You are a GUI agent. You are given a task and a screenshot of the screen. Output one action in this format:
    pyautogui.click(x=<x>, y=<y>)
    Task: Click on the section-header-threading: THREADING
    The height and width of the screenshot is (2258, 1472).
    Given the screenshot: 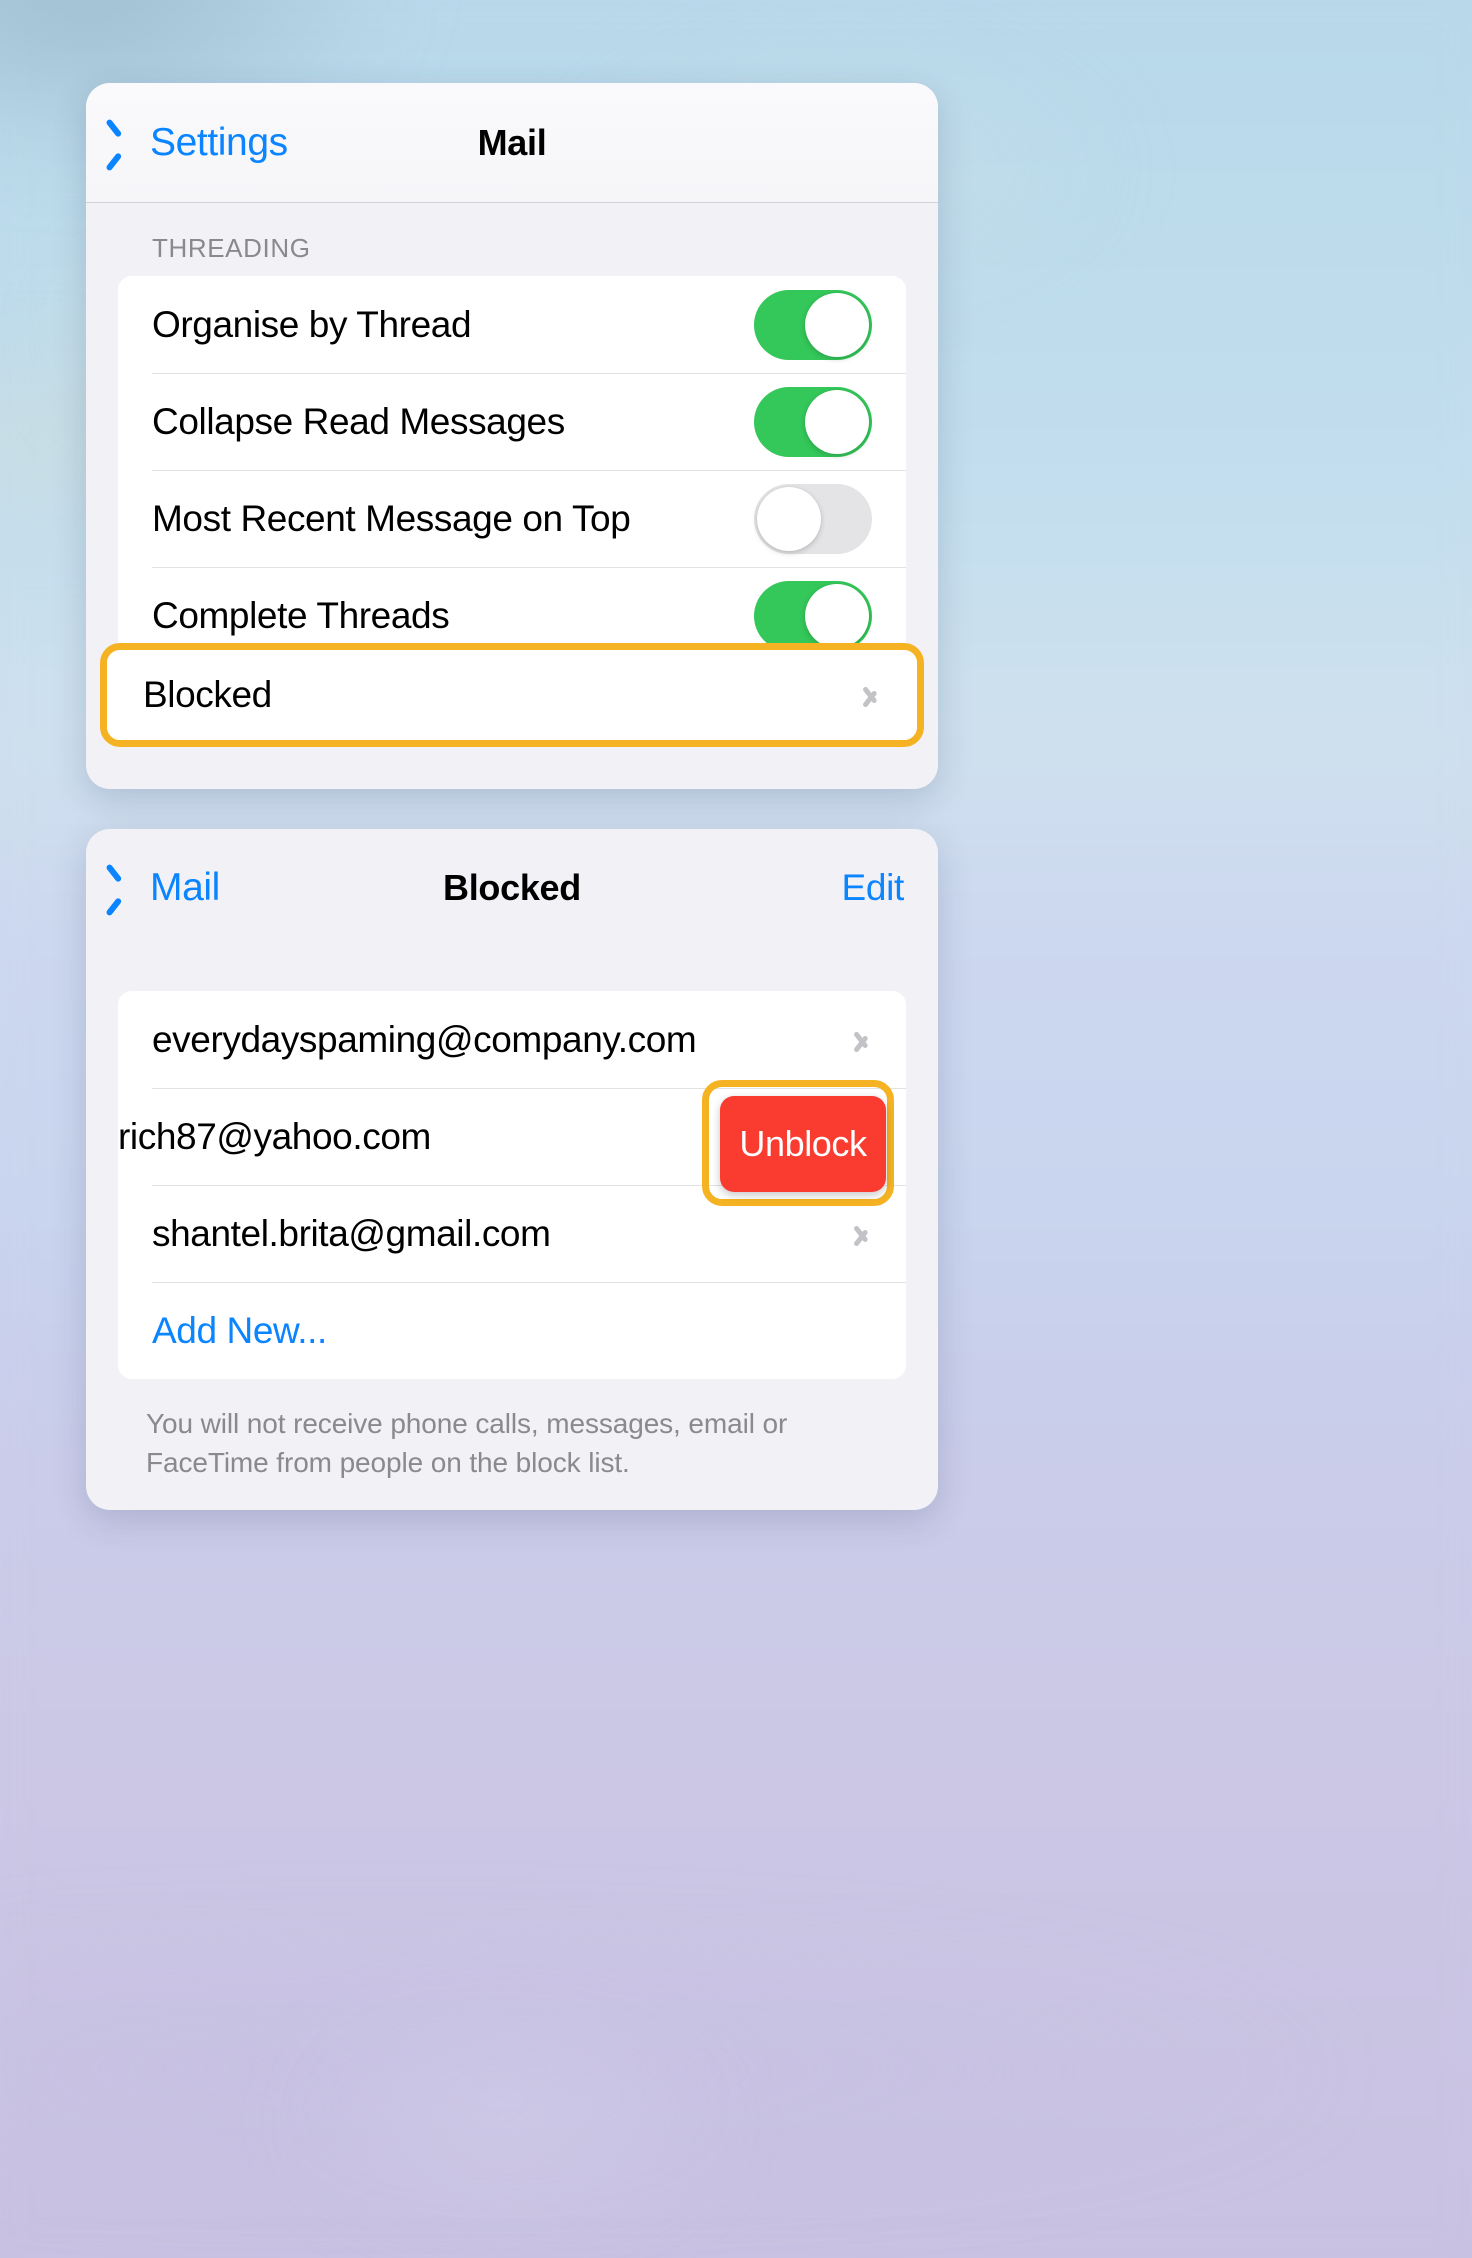 What is the action you would take?
    pyautogui.click(x=231, y=248)
    